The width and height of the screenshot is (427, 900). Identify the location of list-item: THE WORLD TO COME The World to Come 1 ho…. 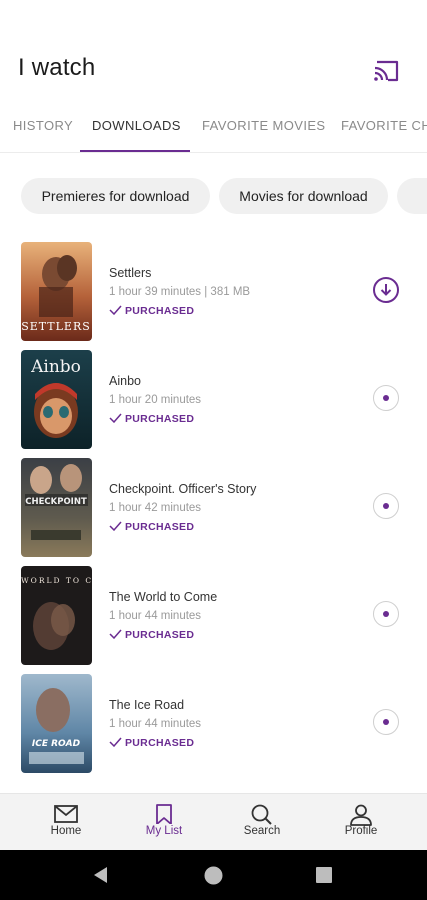
(213, 614).